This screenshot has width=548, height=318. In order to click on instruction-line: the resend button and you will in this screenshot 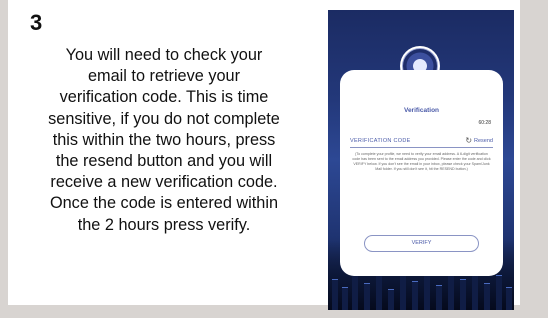, I will do `click(164, 161)`.